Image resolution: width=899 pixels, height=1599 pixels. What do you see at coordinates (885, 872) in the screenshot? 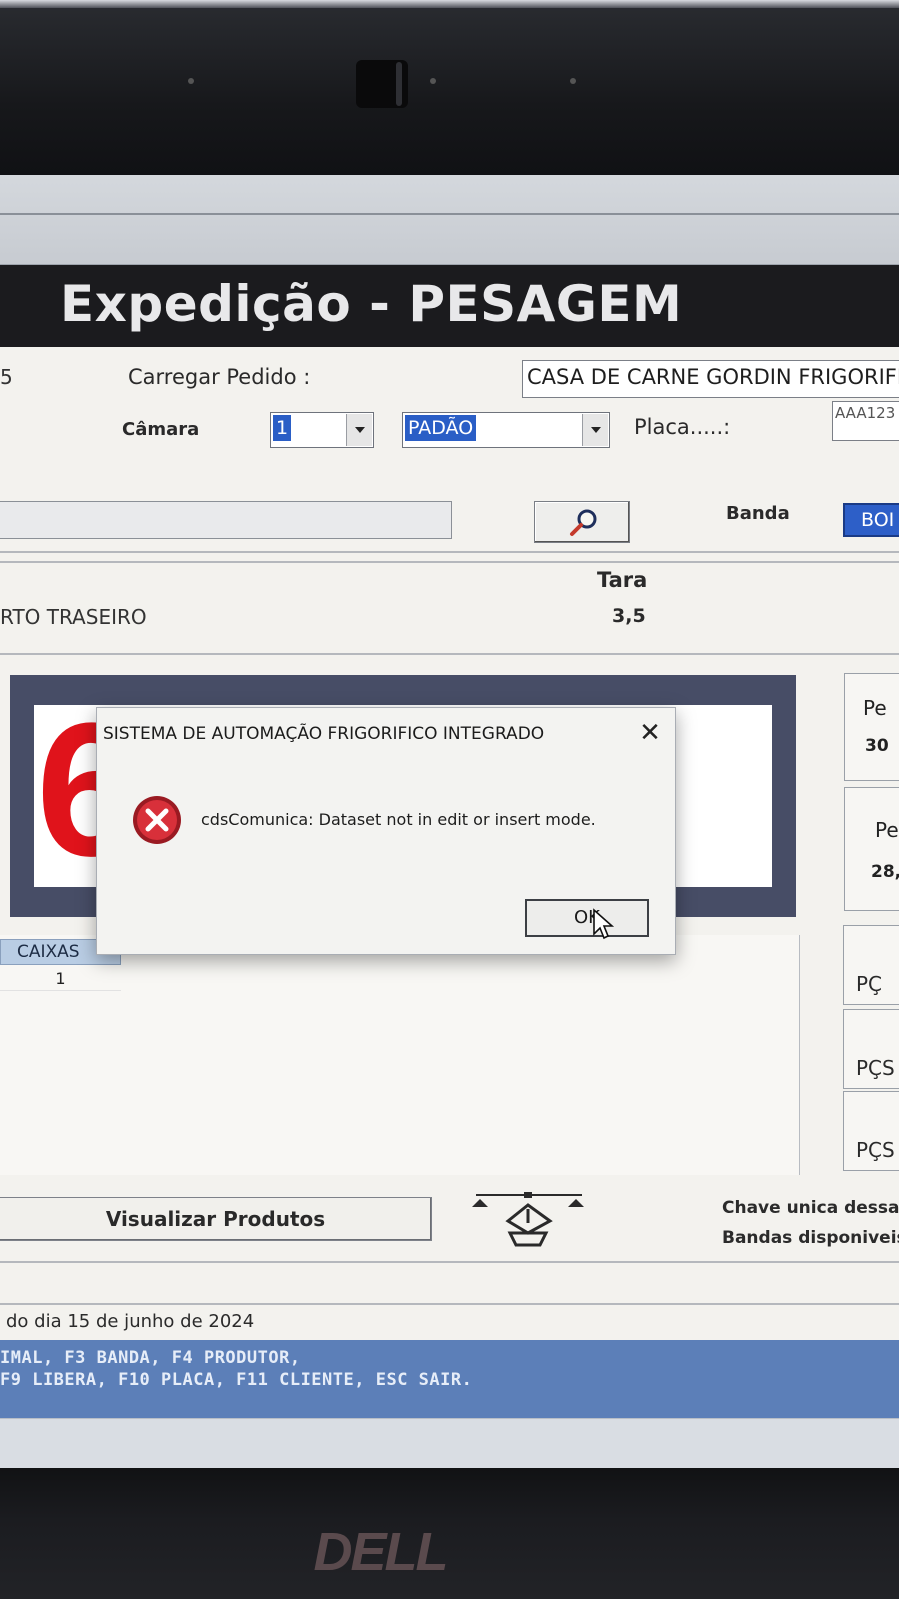
I see `peso-panel-value: 28,` at bounding box center [885, 872].